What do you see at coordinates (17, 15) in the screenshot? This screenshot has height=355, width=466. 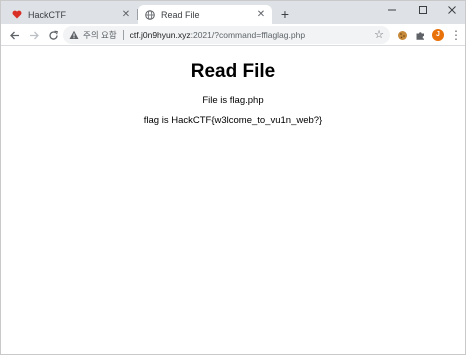 I see `heart-icon` at bounding box center [17, 15].